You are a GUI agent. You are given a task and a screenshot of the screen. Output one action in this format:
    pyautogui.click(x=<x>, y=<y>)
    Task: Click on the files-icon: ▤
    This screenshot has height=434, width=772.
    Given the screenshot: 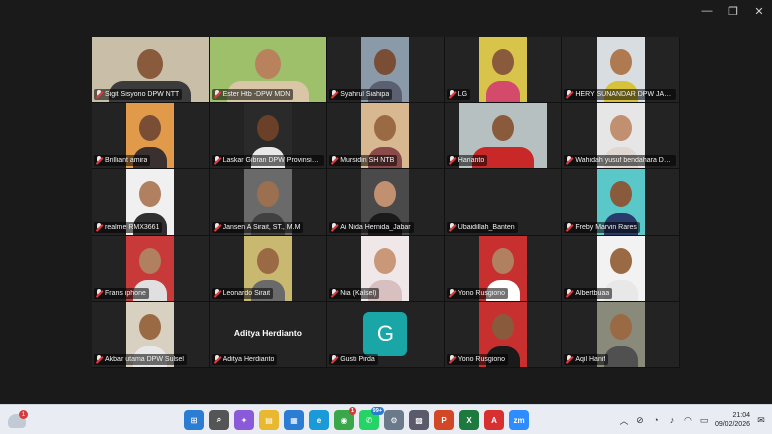 What is the action you would take?
    pyautogui.click(x=269, y=420)
    